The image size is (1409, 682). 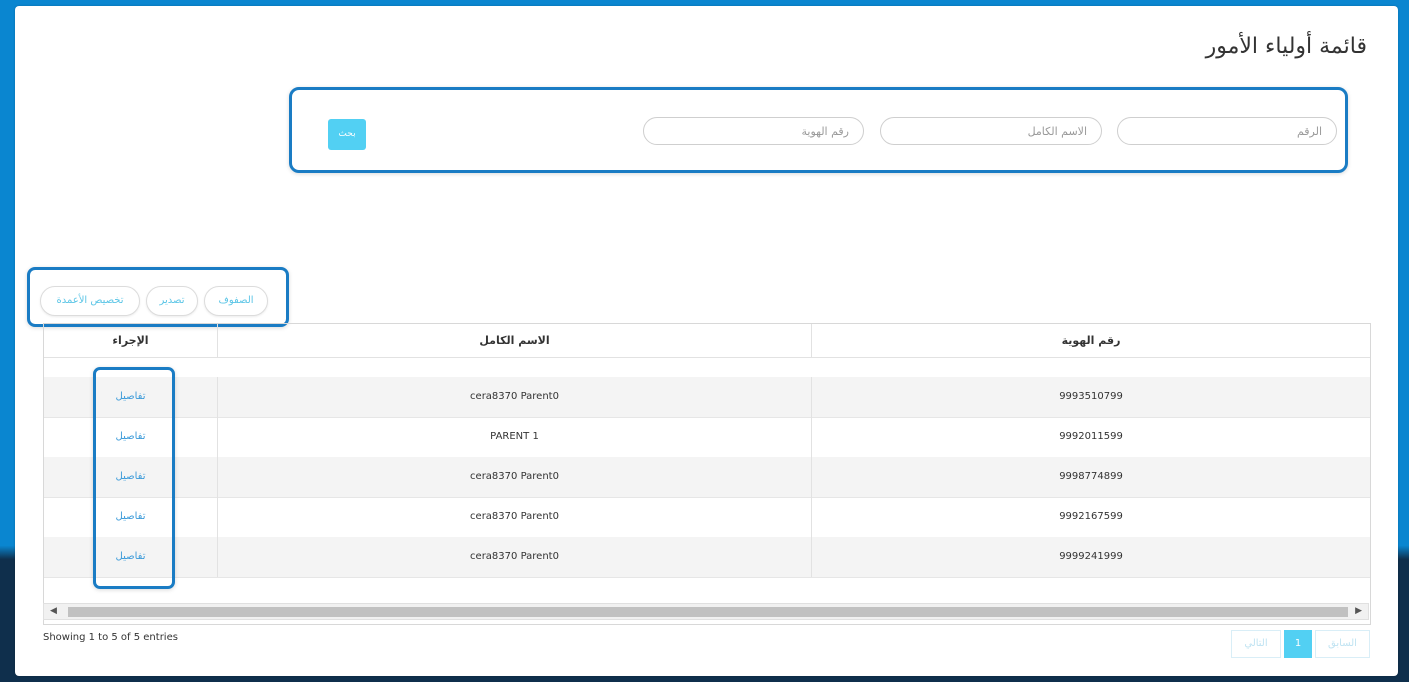 What do you see at coordinates (707, 397) in the screenshot?
I see `table-row: 9993510799 cera8370 Parent0 تفاصيل` at bounding box center [707, 397].